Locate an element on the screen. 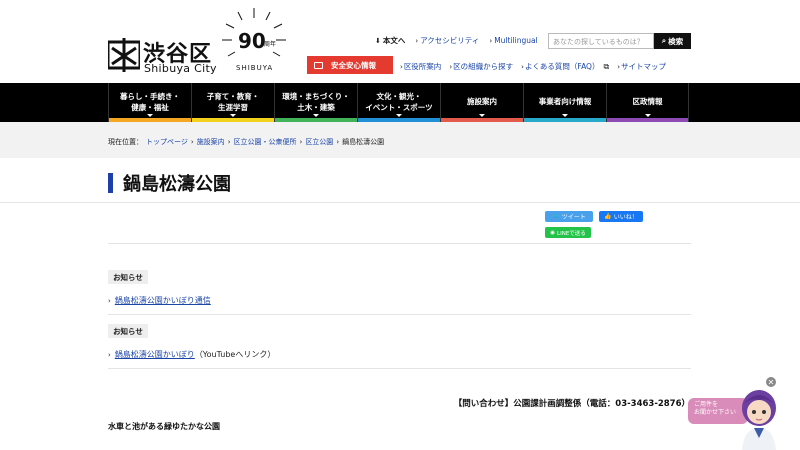  gnav-item-label: 暮らし・手続き・ 健康・福祉 is located at coordinates (150, 102).